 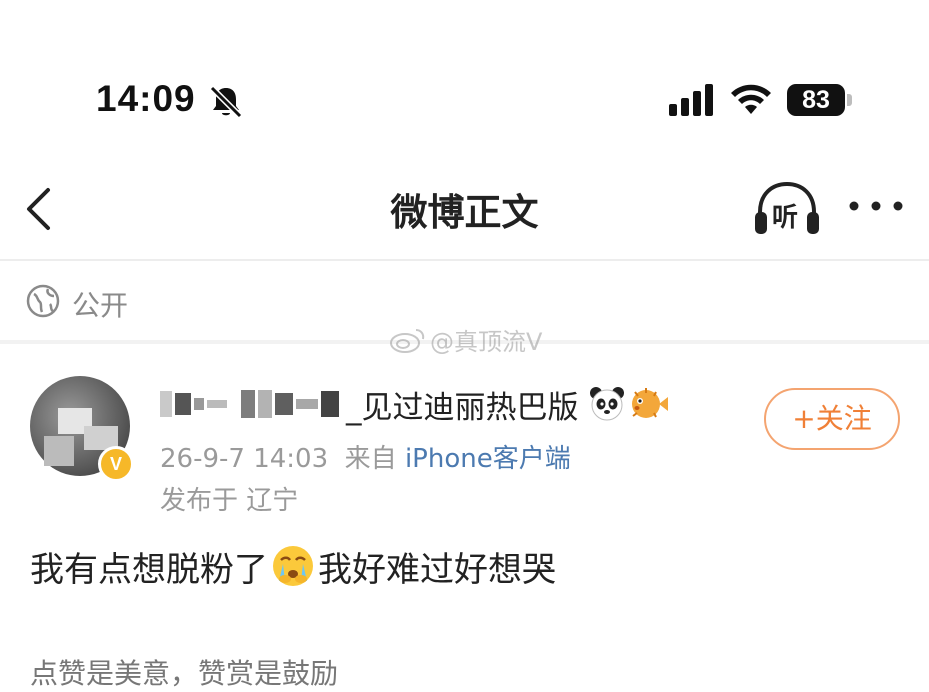 I want to click on battery-icon: 83, so click(x=820, y=100).